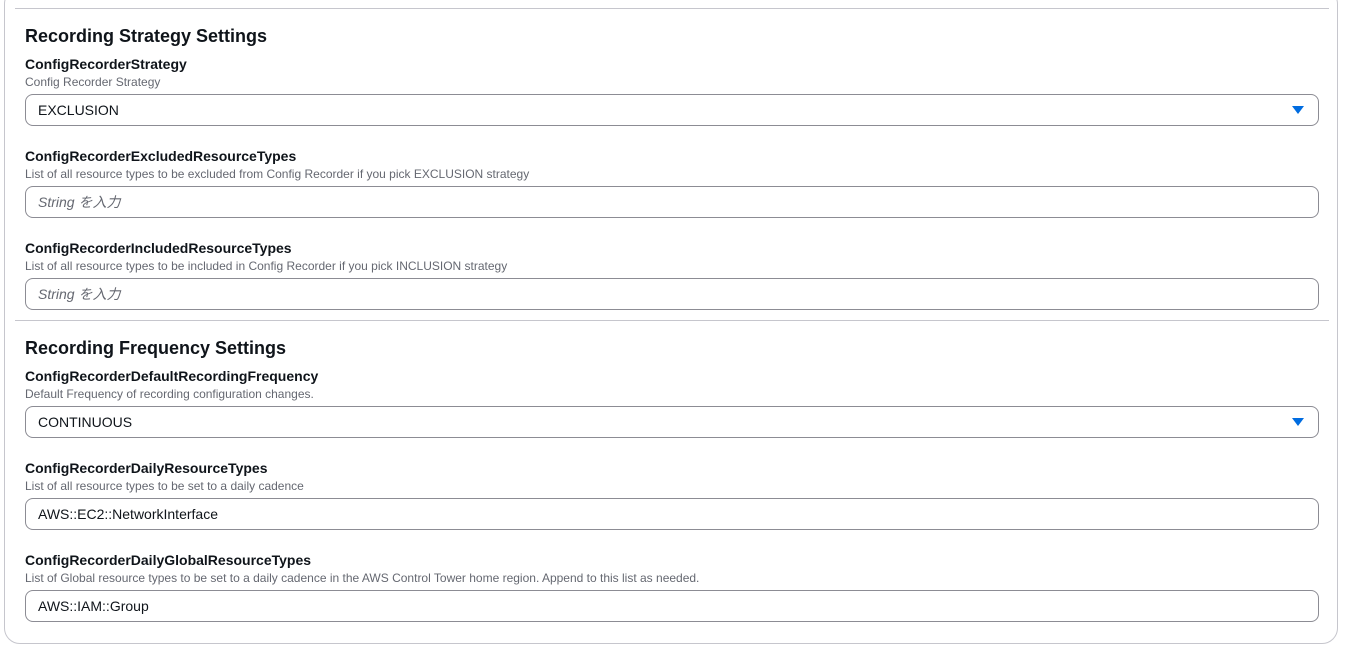 This screenshot has width=1346, height=653. I want to click on daily-resource-types-label: ConfigRecorderDailyResourceTypes, so click(146, 468).